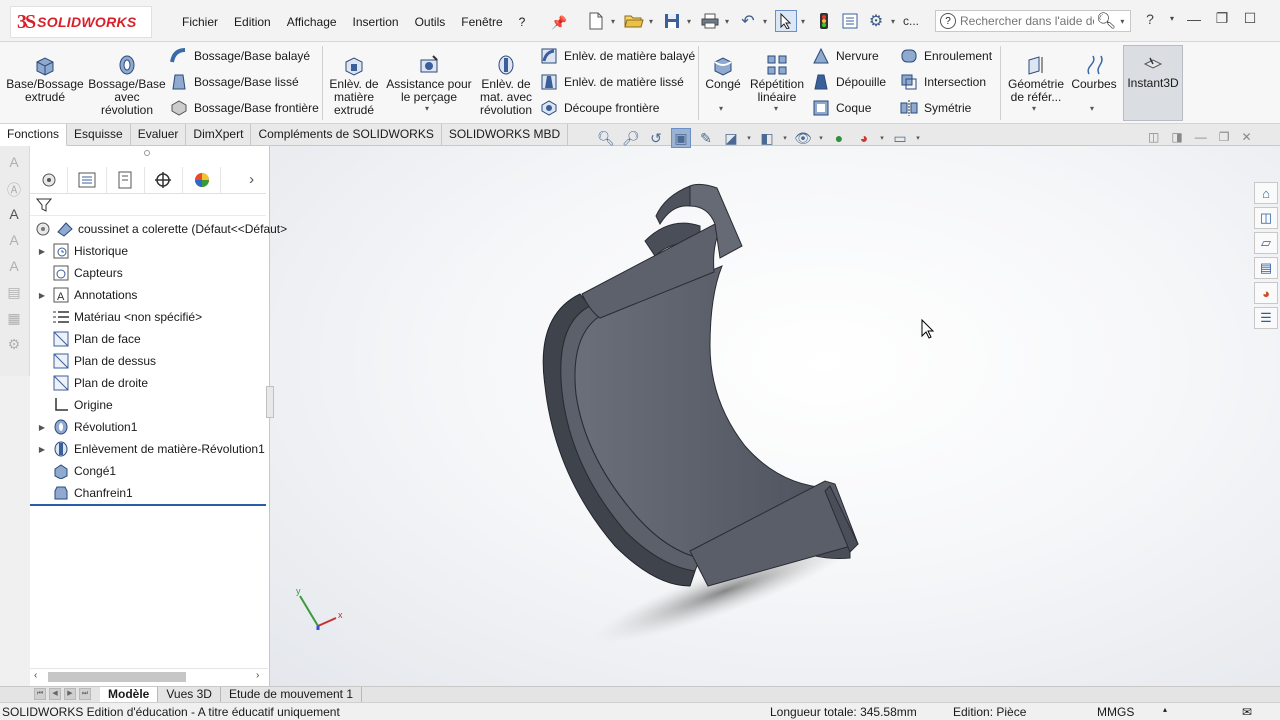 This screenshot has height=720, width=1280. I want to click on solidworks-logo: 3S SOLIDWORKS, so click(81, 22).